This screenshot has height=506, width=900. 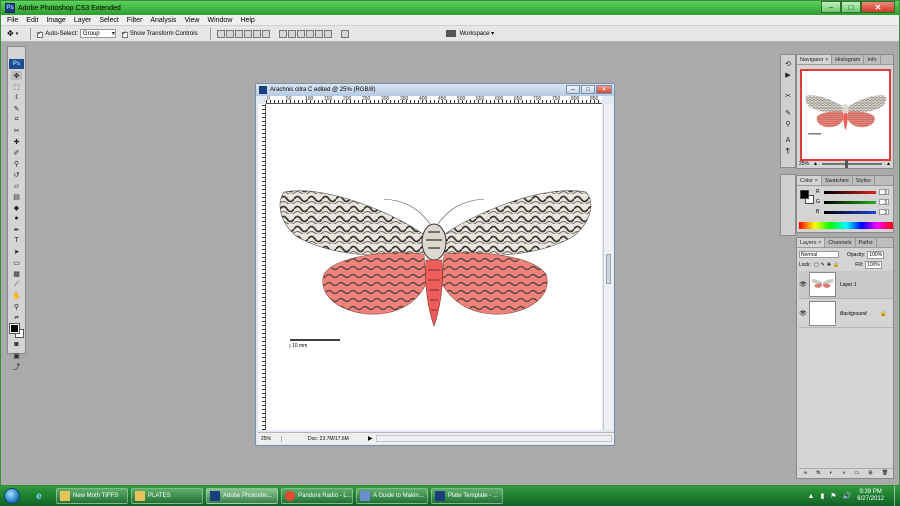 What do you see at coordinates (806, 473) in the screenshot?
I see `link-layers-icon: ∞` at bounding box center [806, 473].